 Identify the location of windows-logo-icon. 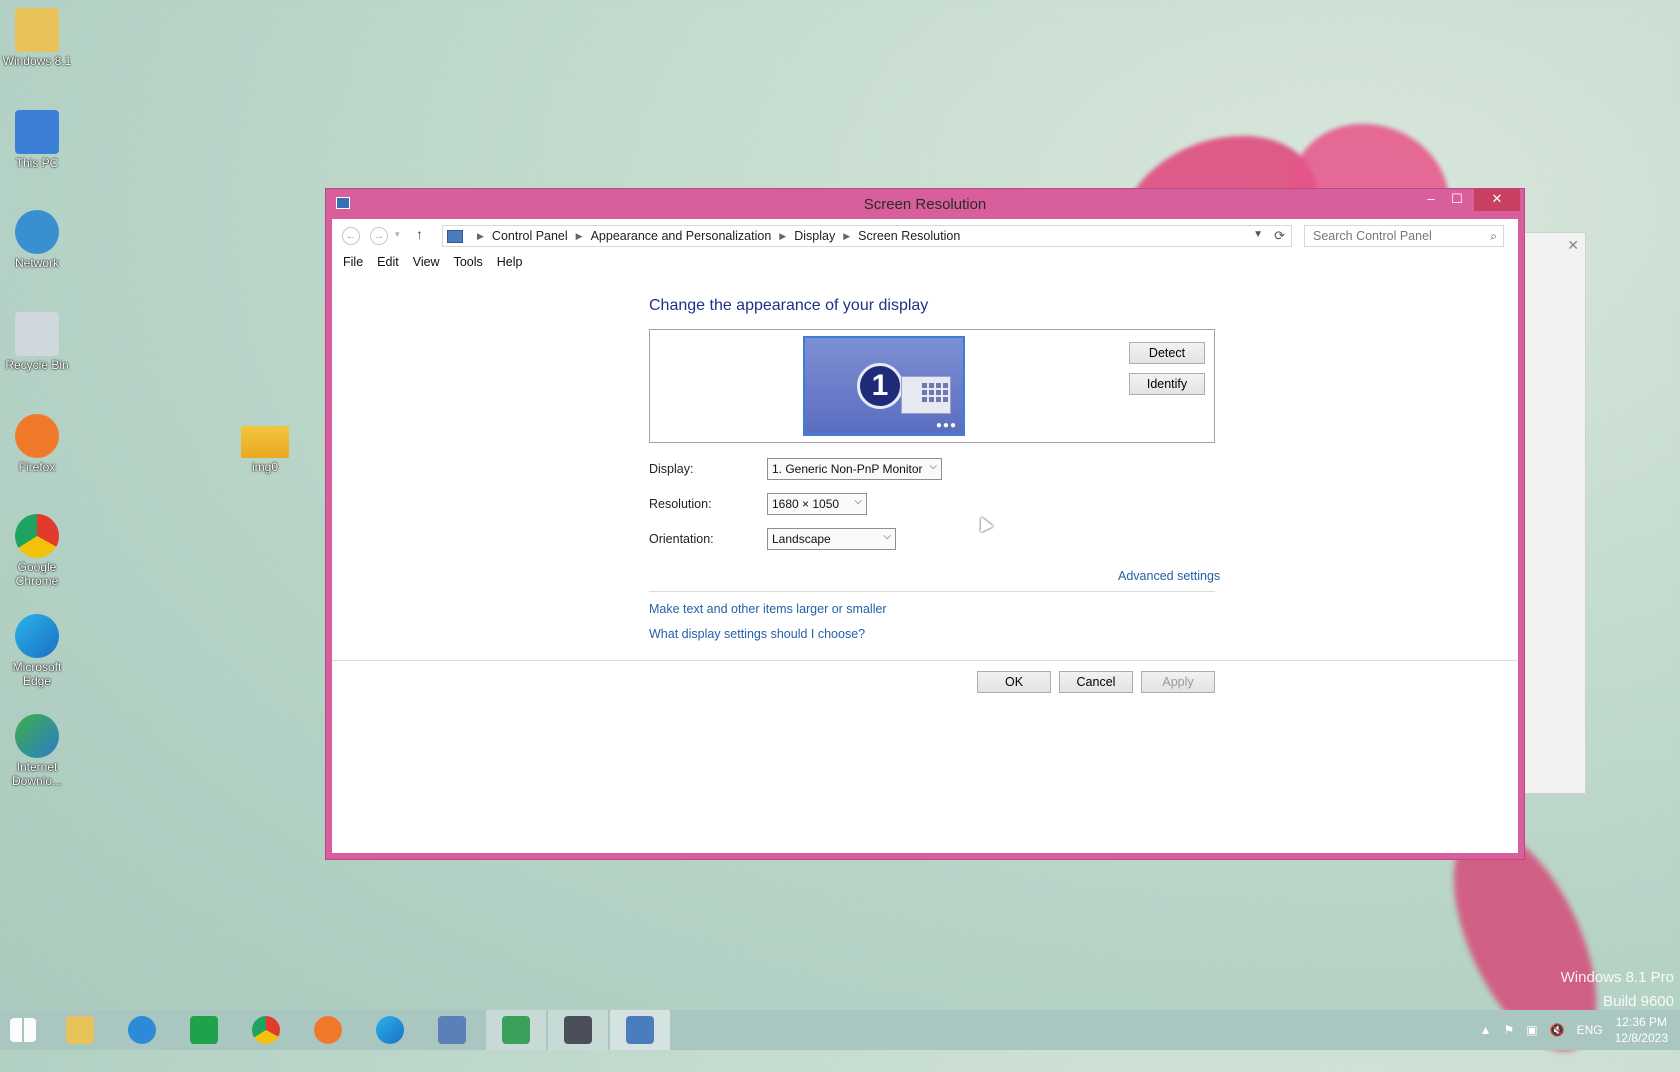
(23, 1030).